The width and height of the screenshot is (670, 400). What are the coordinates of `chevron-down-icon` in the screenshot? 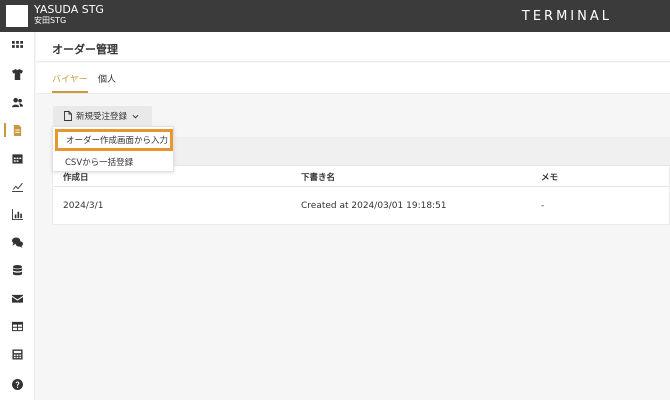 It's located at (135, 116).